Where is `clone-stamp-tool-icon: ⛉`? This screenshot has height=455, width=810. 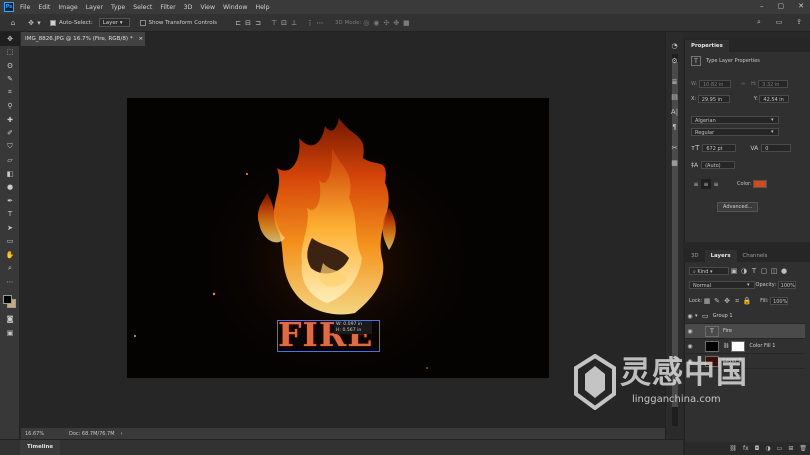
clone-stamp-tool-icon: ⛉ is located at coordinates (10, 147).